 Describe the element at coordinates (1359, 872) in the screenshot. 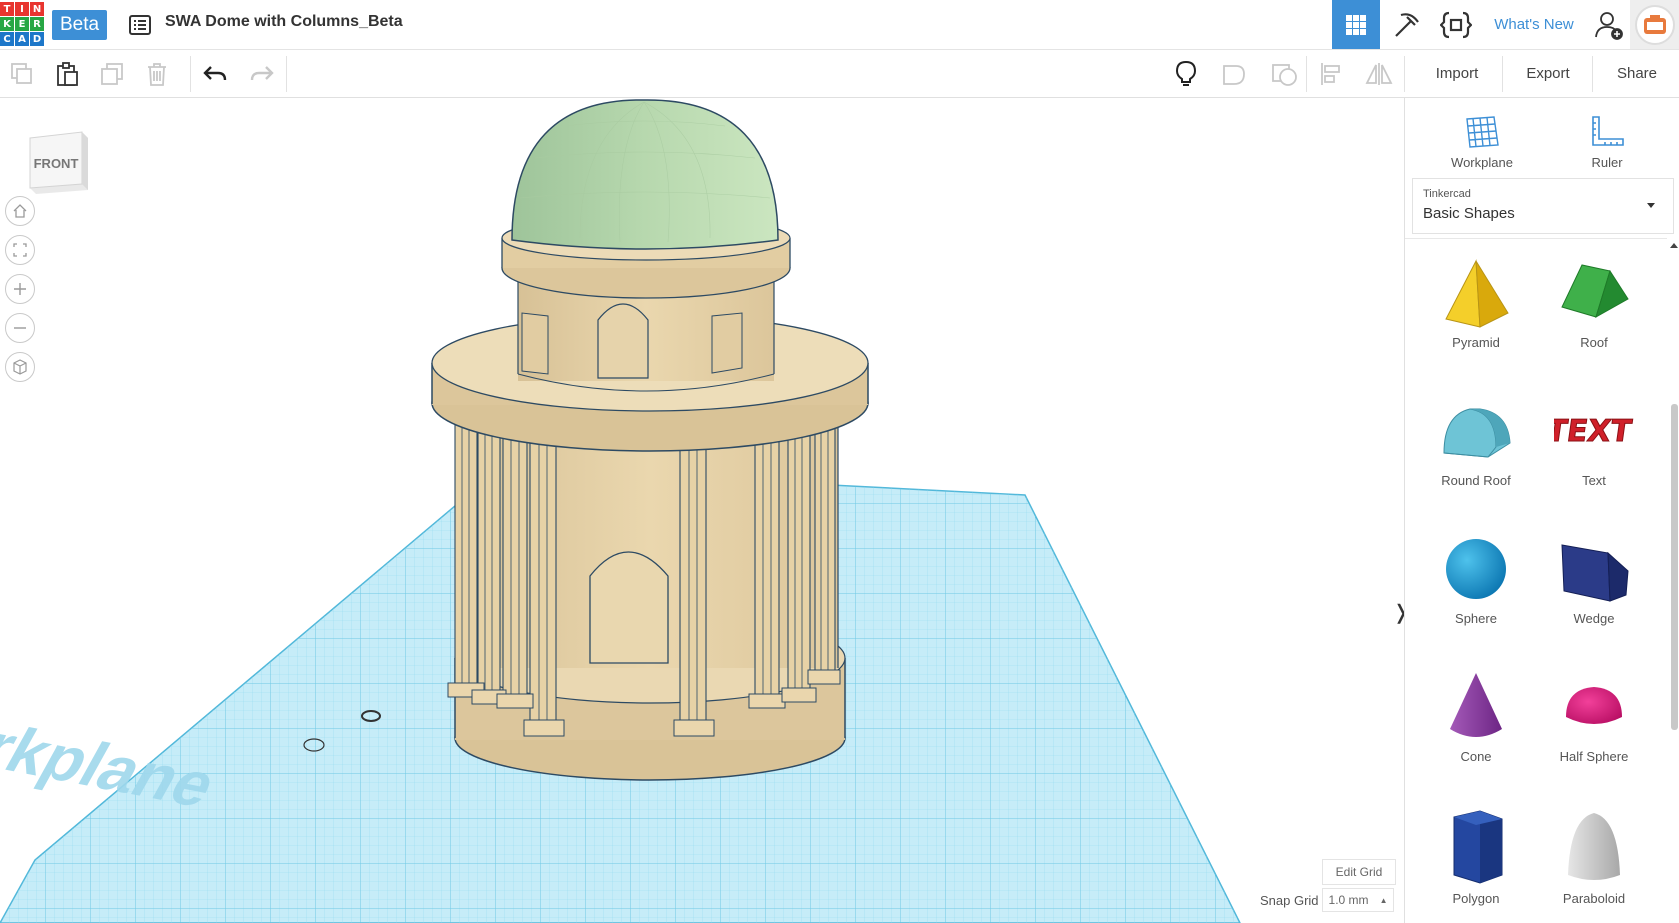

I see `edit-grid-button: Edit Grid` at that location.